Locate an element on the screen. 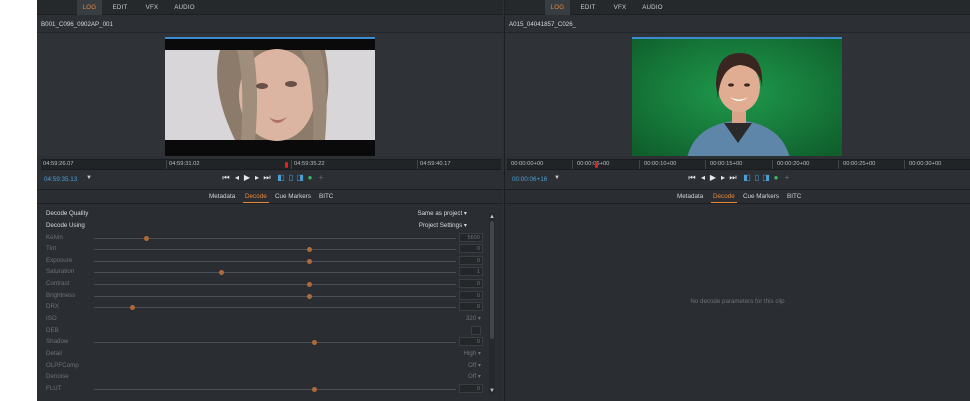 The image size is (970, 401). video-image is located at coordinates (270, 97).